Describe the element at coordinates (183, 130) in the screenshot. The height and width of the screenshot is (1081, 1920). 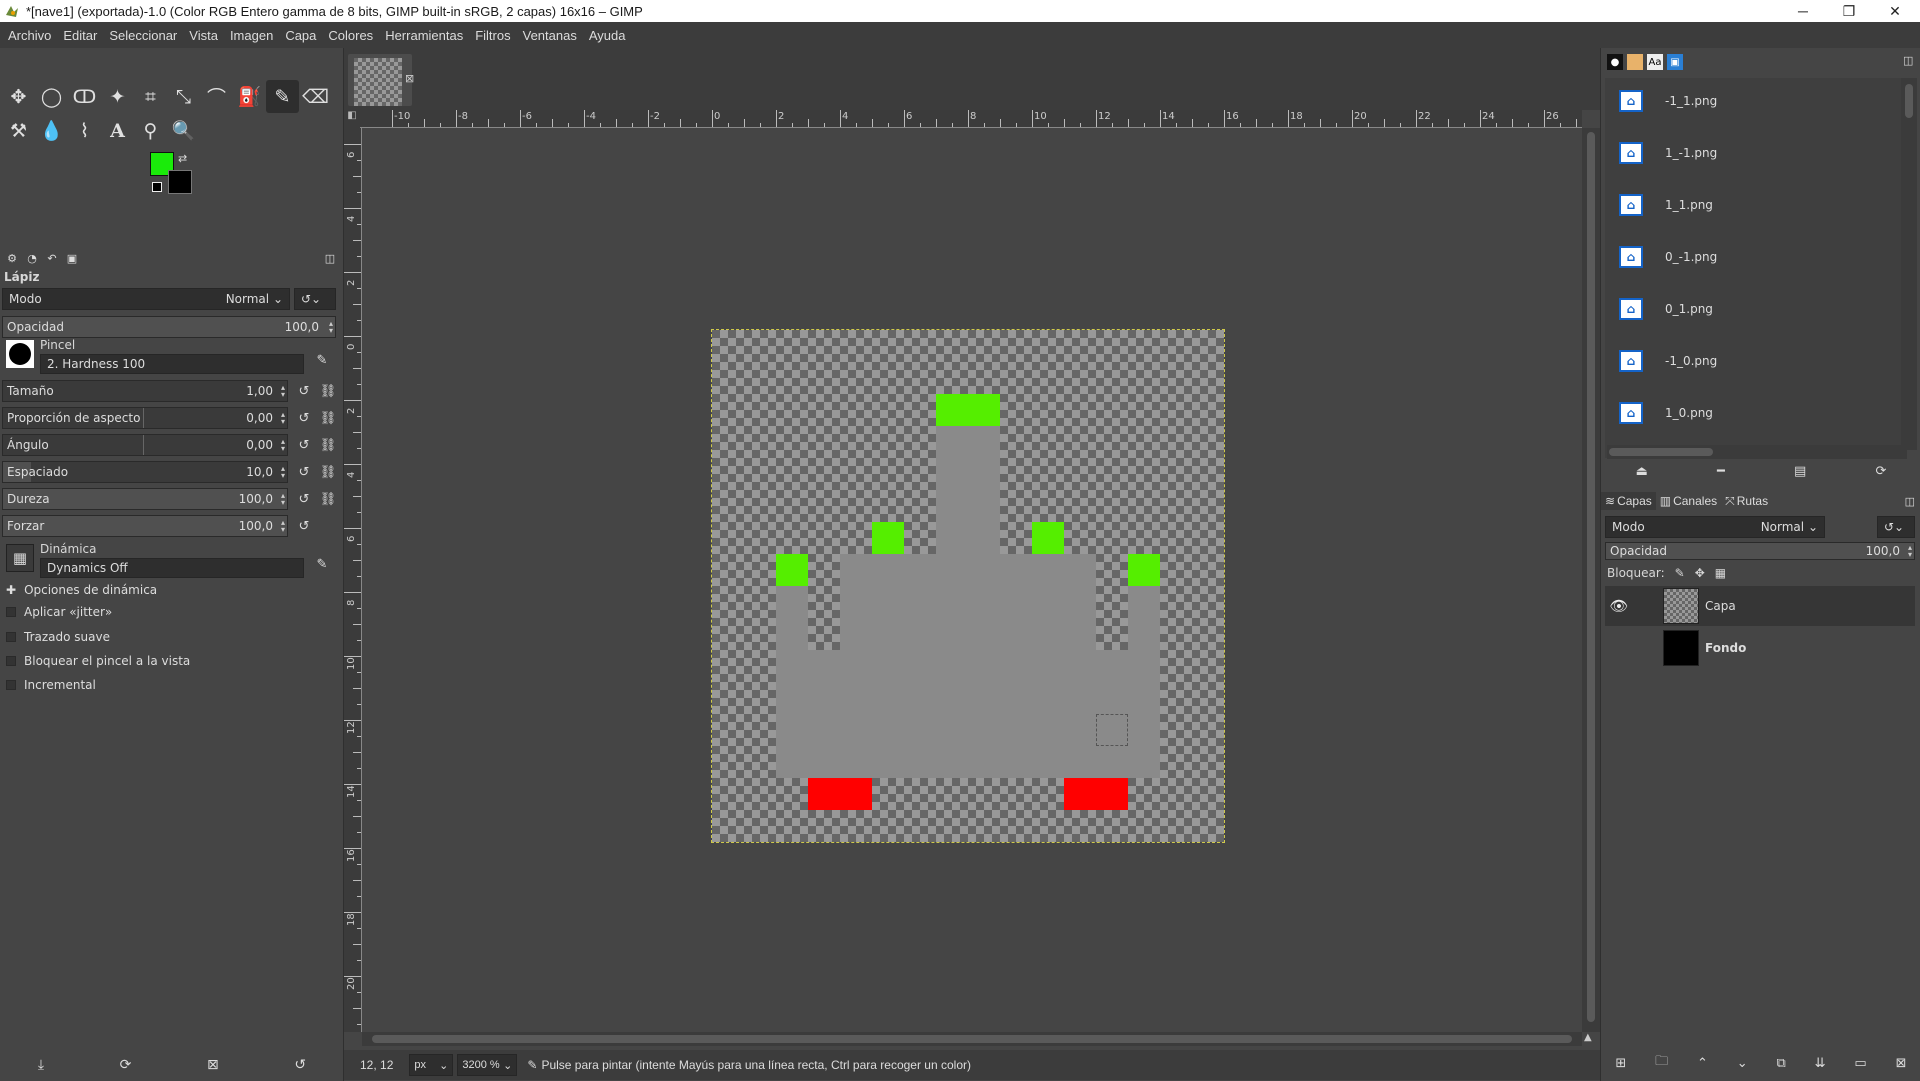
I see `zoom-tool-icon: 🔍` at that location.